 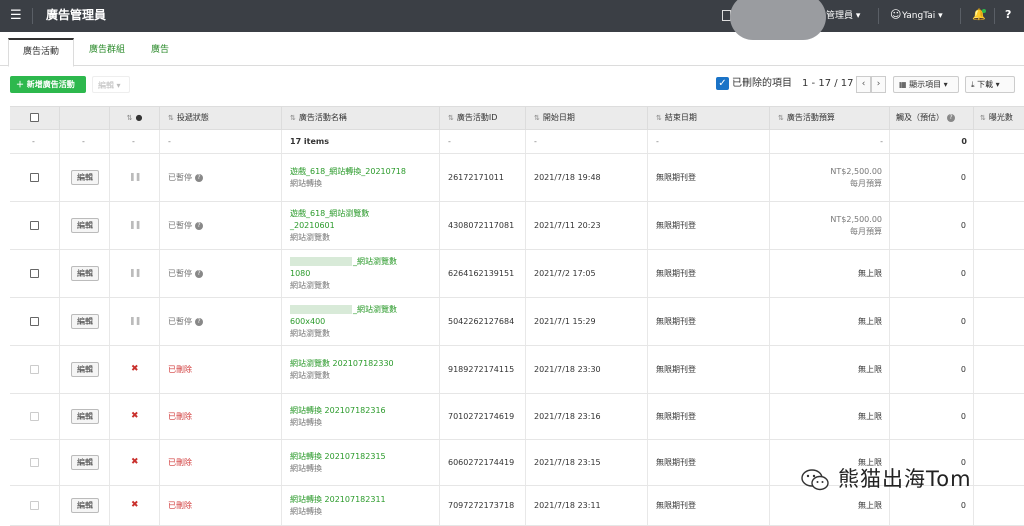 I want to click on bulk-edit-label: 編輯, so click(x=106, y=85).